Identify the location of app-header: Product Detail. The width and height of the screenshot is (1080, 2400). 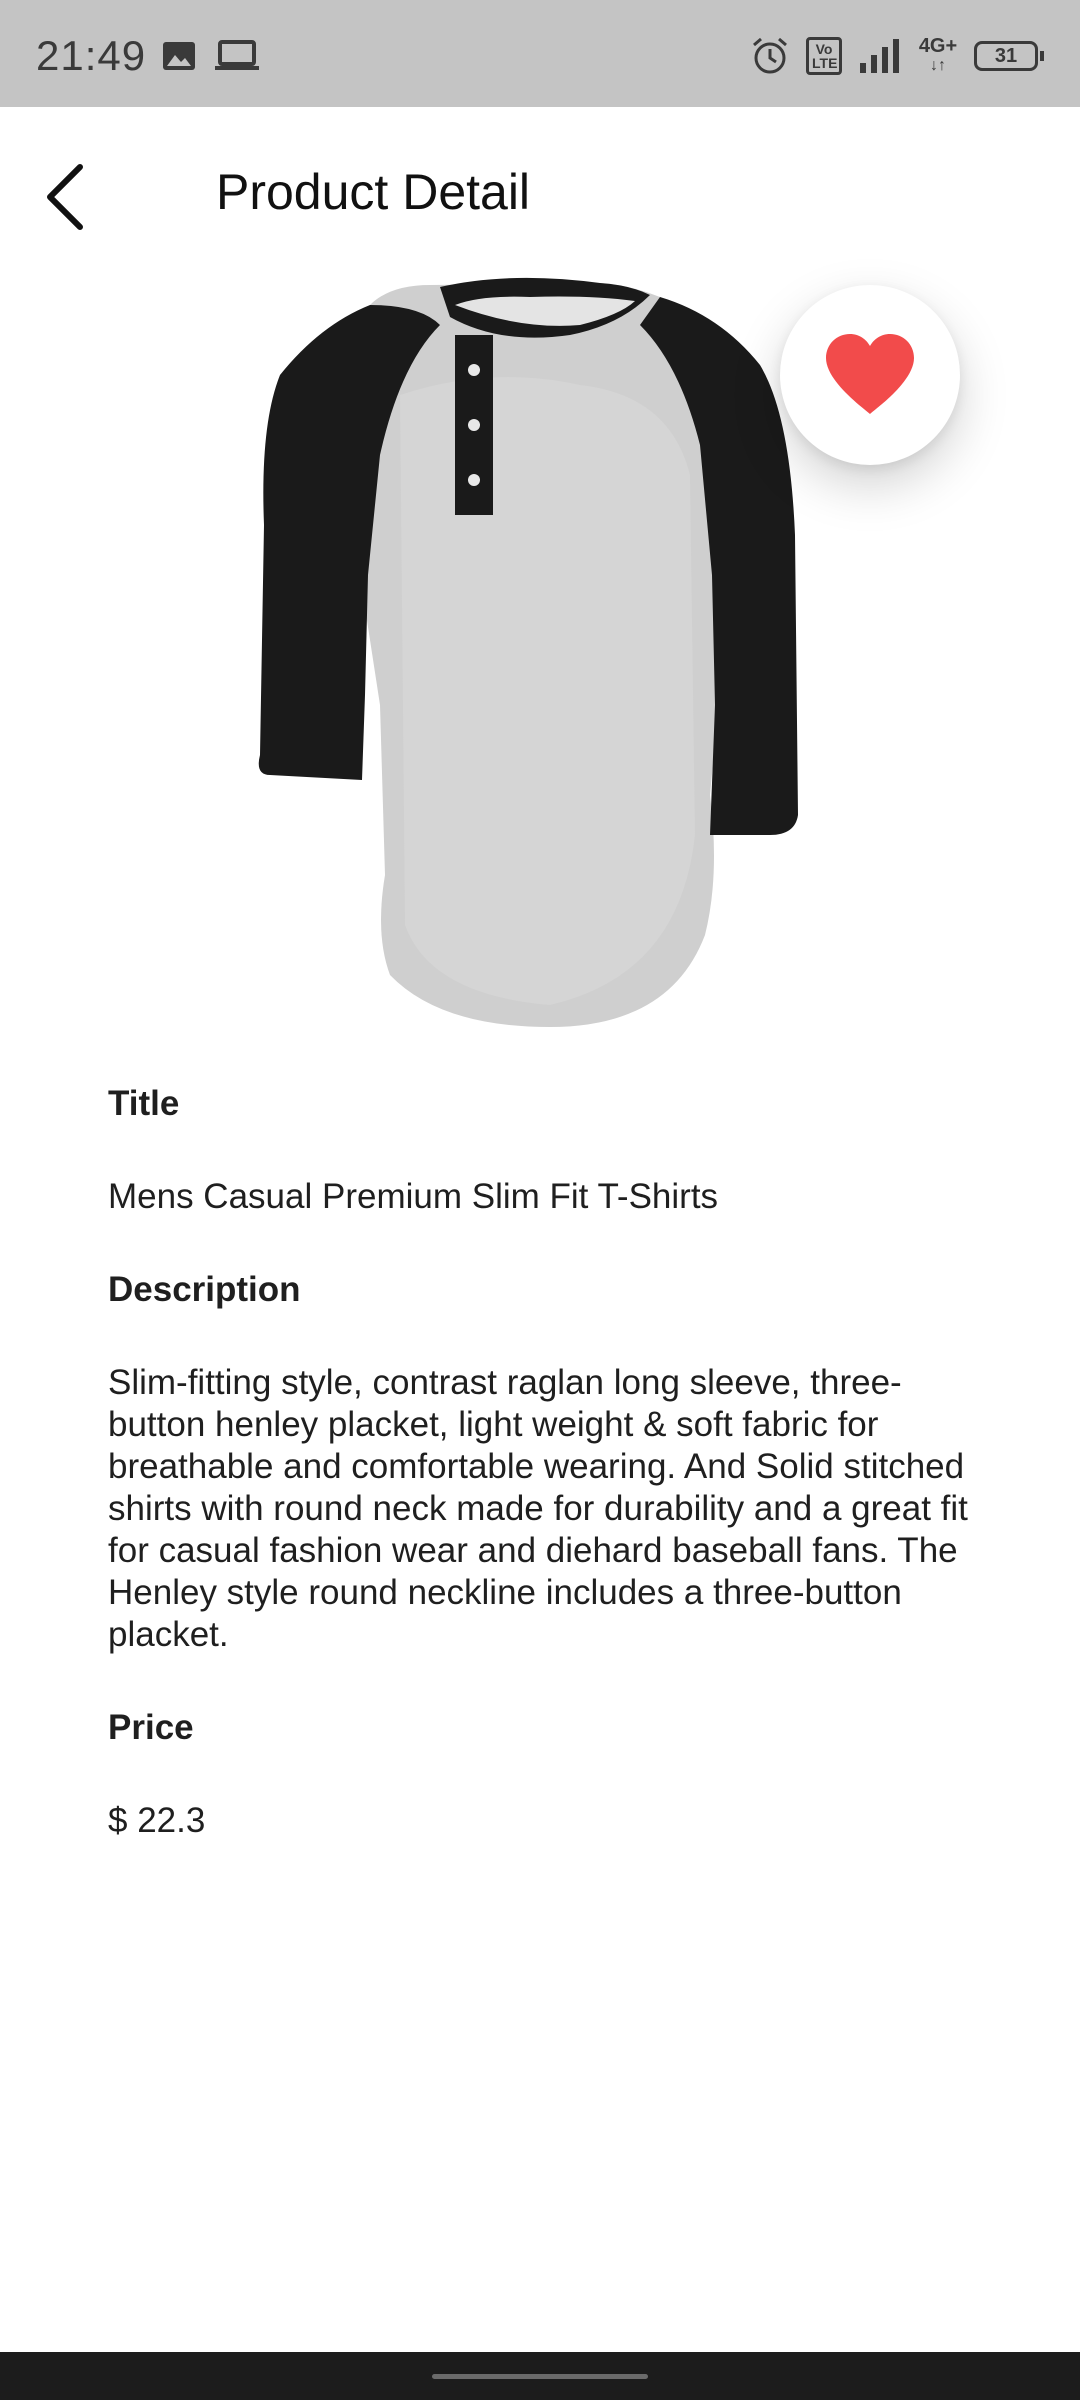
(540, 192).